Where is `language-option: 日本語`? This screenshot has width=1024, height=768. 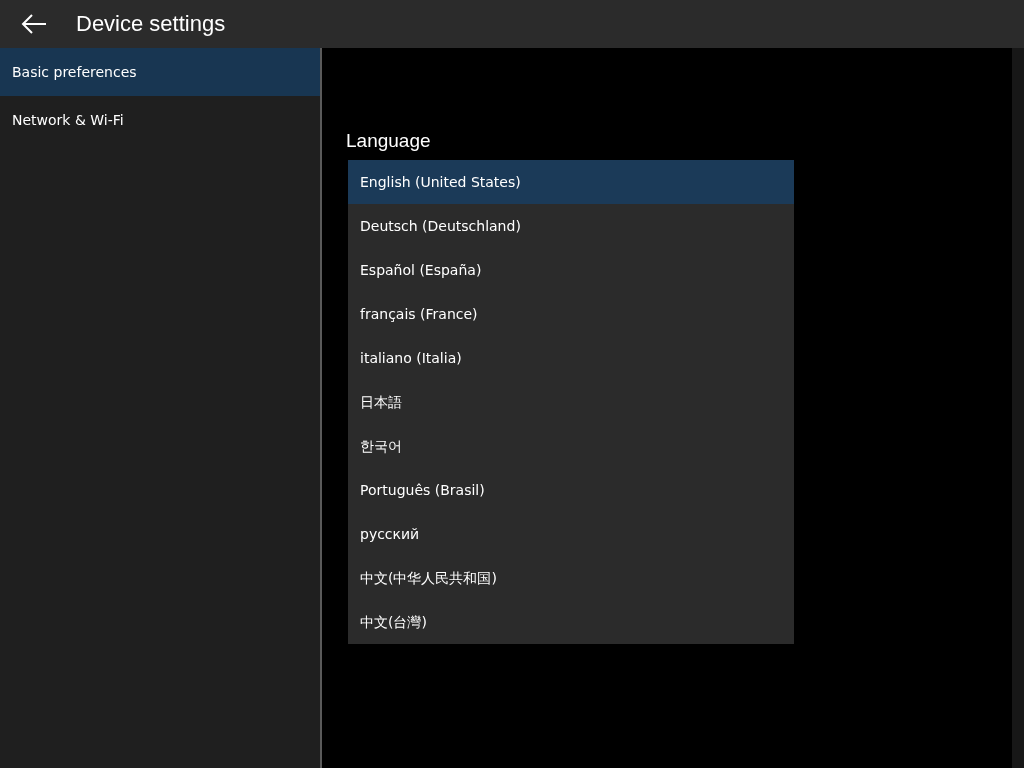
language-option: 日本語 is located at coordinates (571, 402).